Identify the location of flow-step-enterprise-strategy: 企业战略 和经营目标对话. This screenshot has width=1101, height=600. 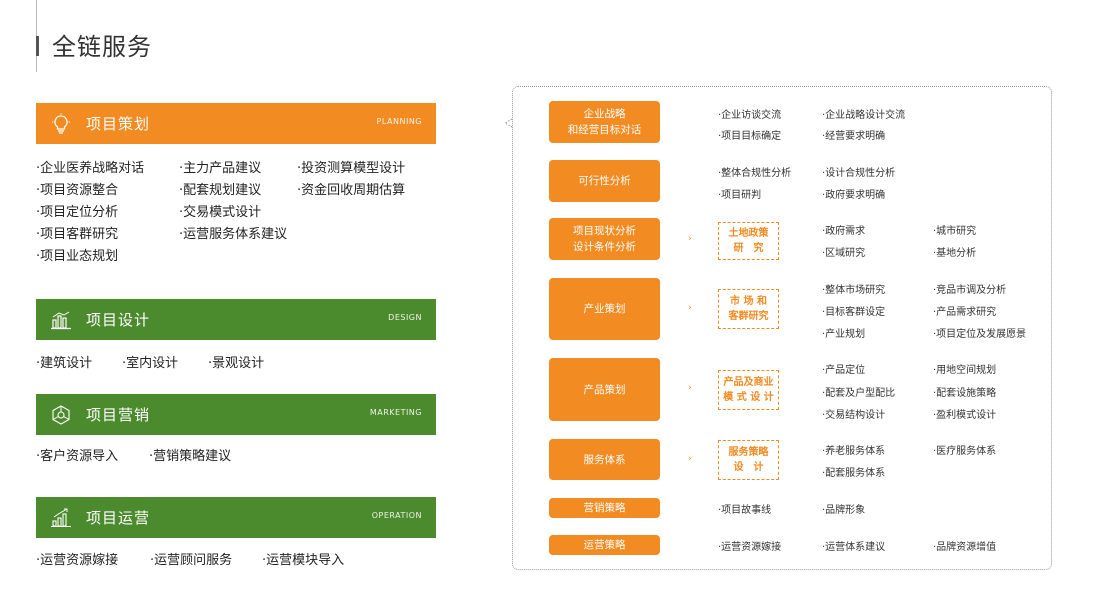
(604, 122).